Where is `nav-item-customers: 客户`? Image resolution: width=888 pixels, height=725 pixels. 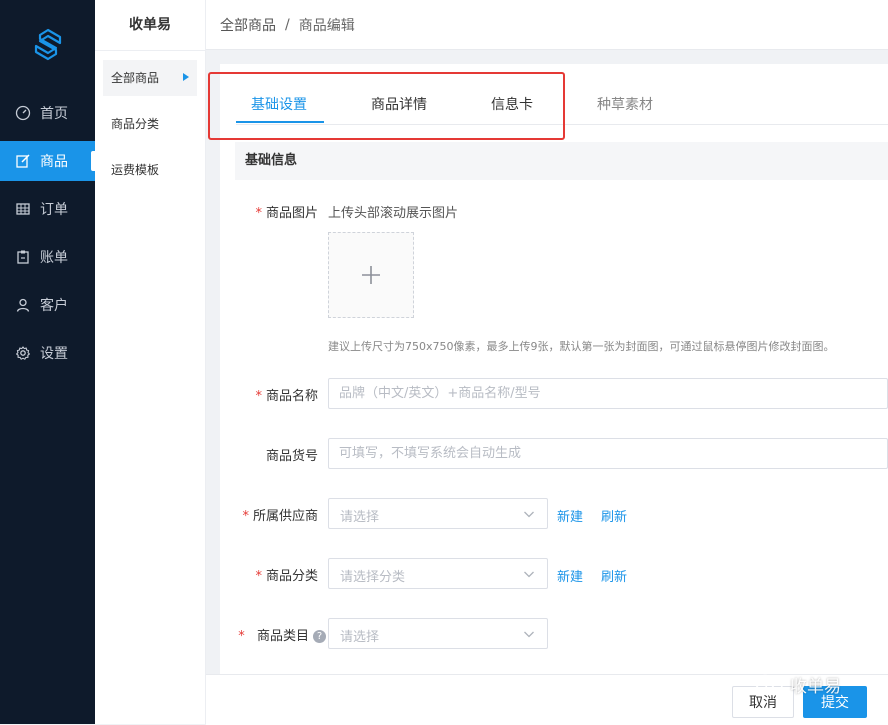 nav-item-customers: 客户 is located at coordinates (47, 305).